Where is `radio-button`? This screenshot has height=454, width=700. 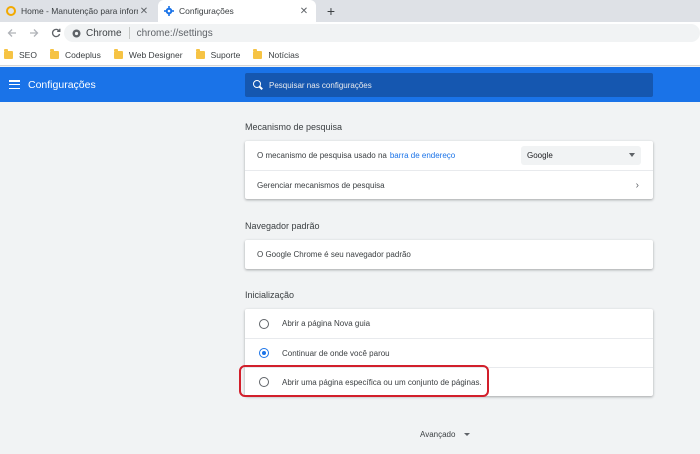
radio-button is located at coordinates (264, 323).